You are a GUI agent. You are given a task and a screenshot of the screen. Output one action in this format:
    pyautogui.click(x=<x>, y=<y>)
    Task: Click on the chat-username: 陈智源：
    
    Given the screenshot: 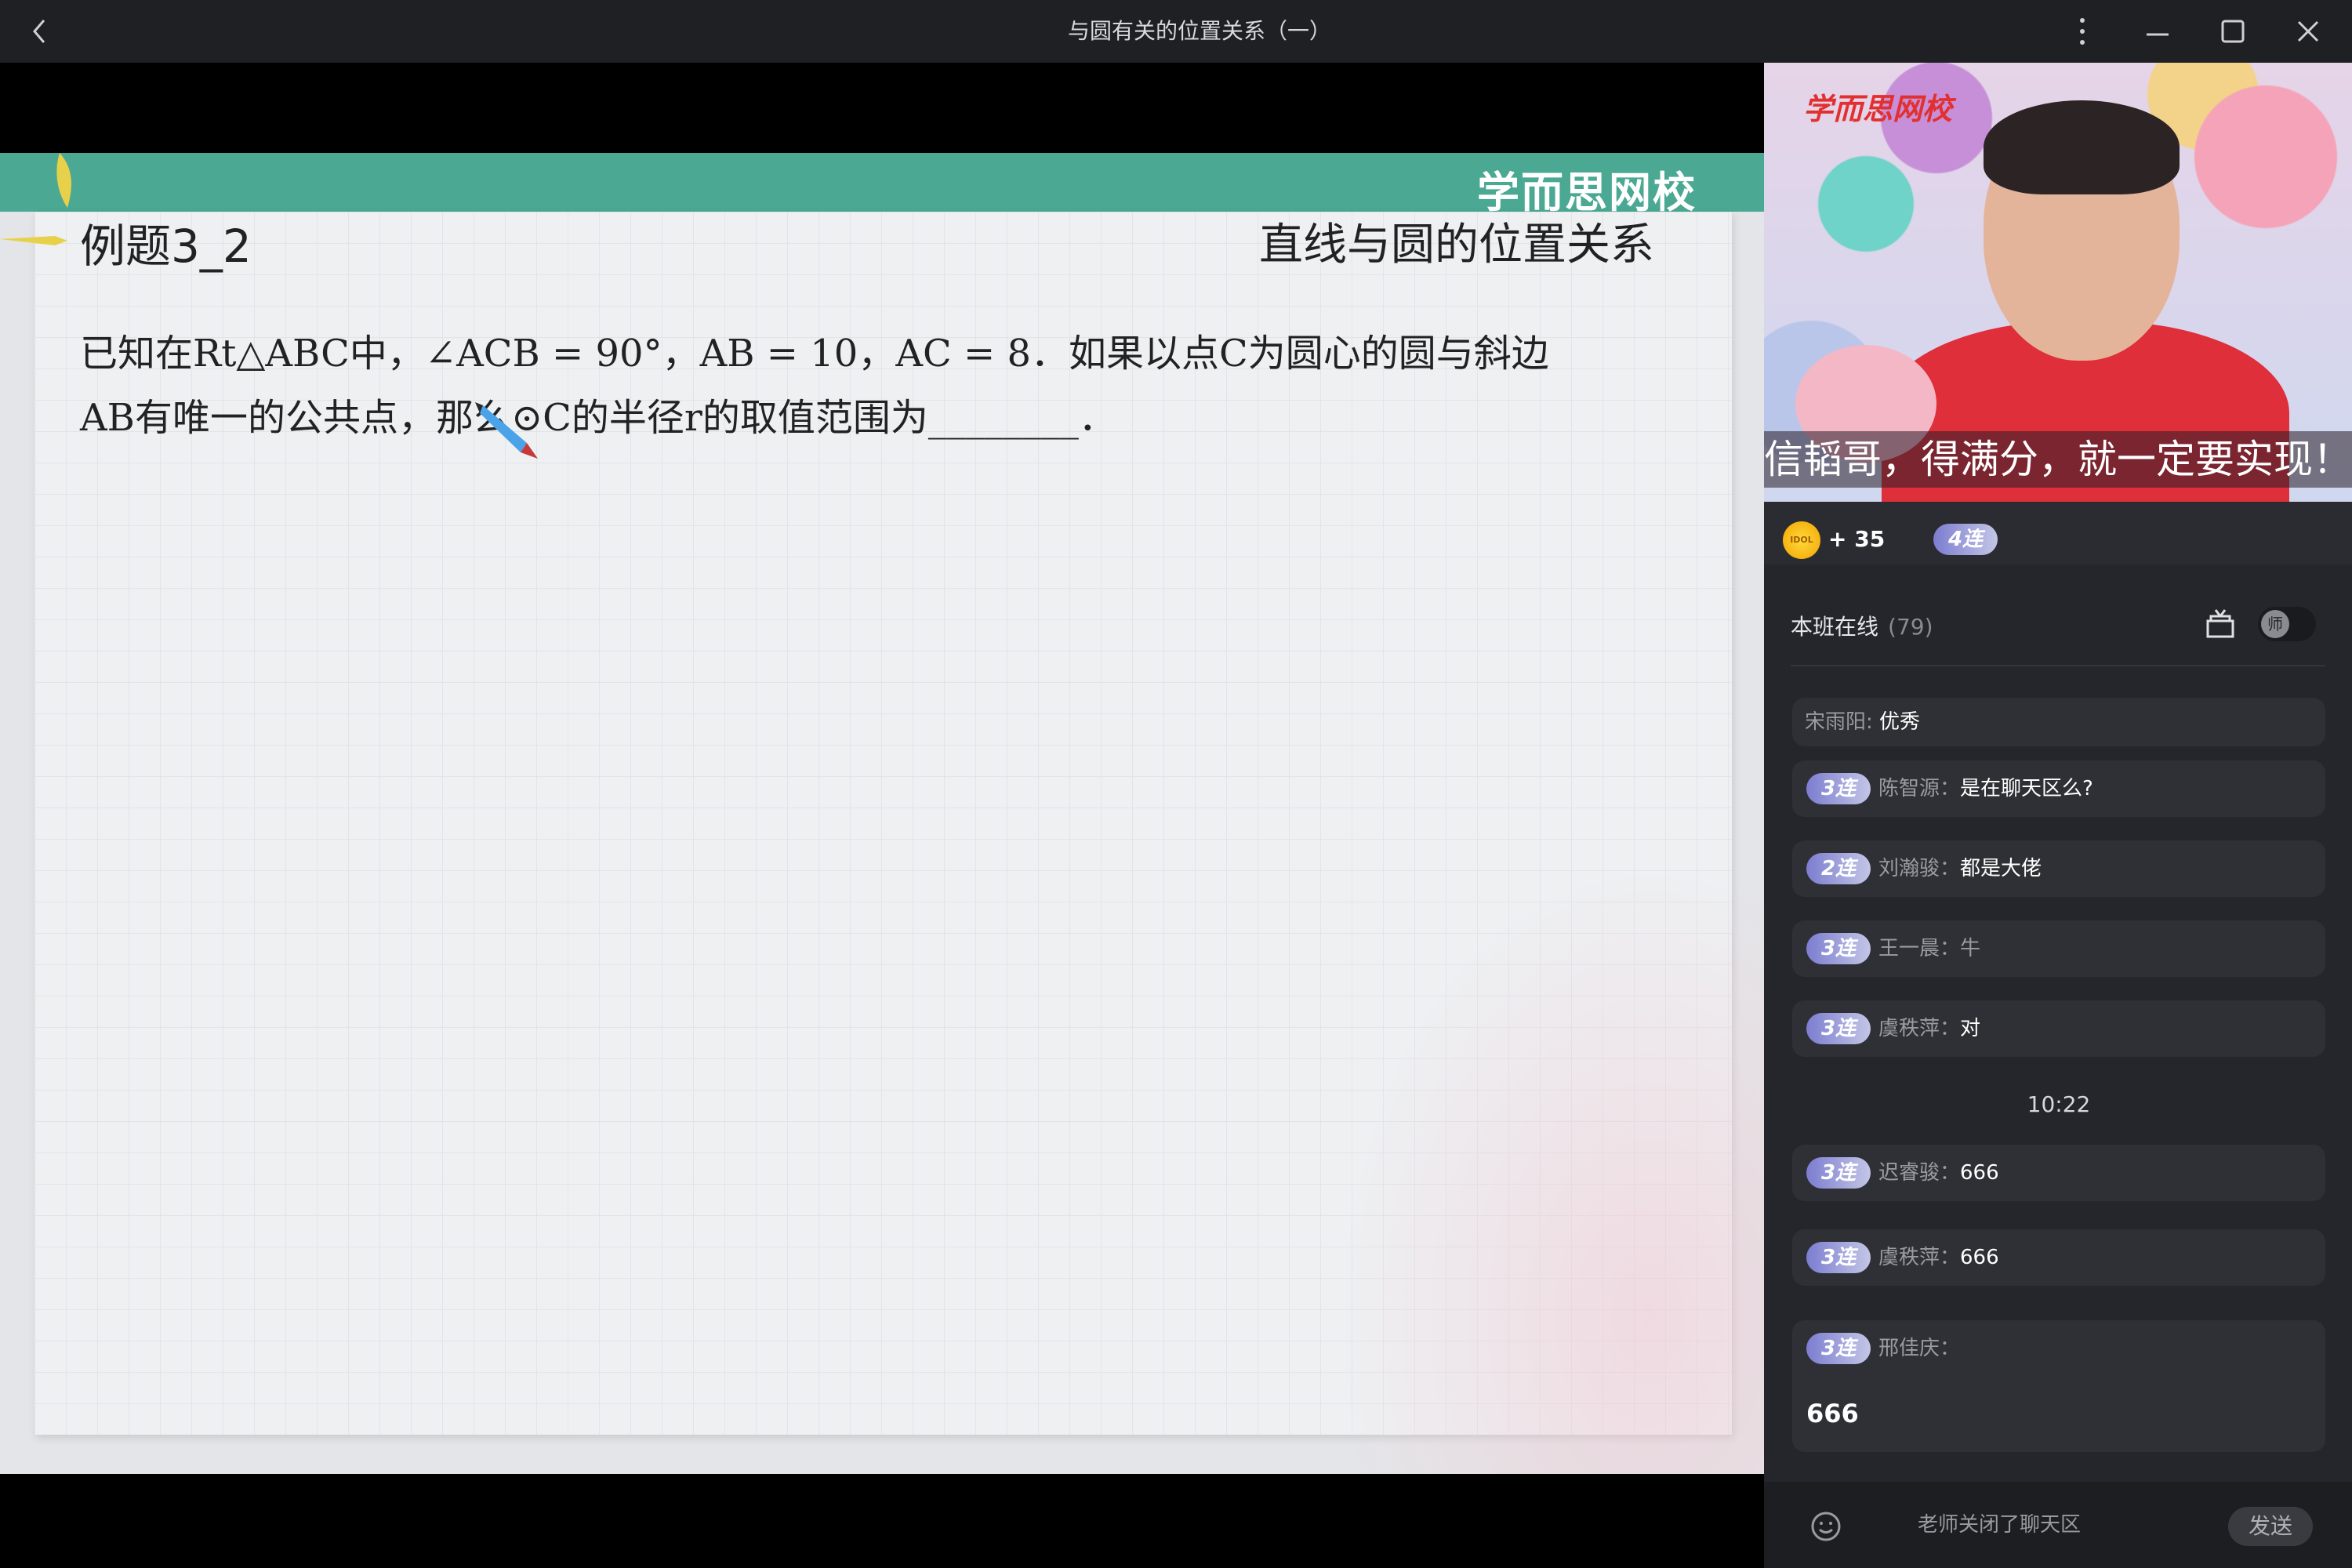 What is the action you would take?
    pyautogui.click(x=1920, y=788)
    